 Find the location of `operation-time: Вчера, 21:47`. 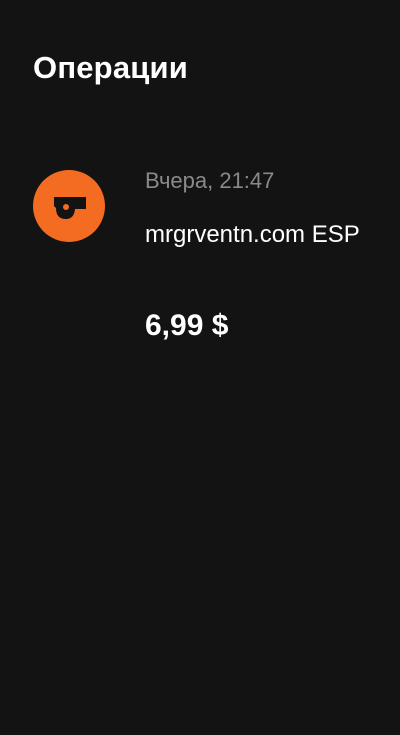

operation-time: Вчера, 21:47 is located at coordinates (210, 180).